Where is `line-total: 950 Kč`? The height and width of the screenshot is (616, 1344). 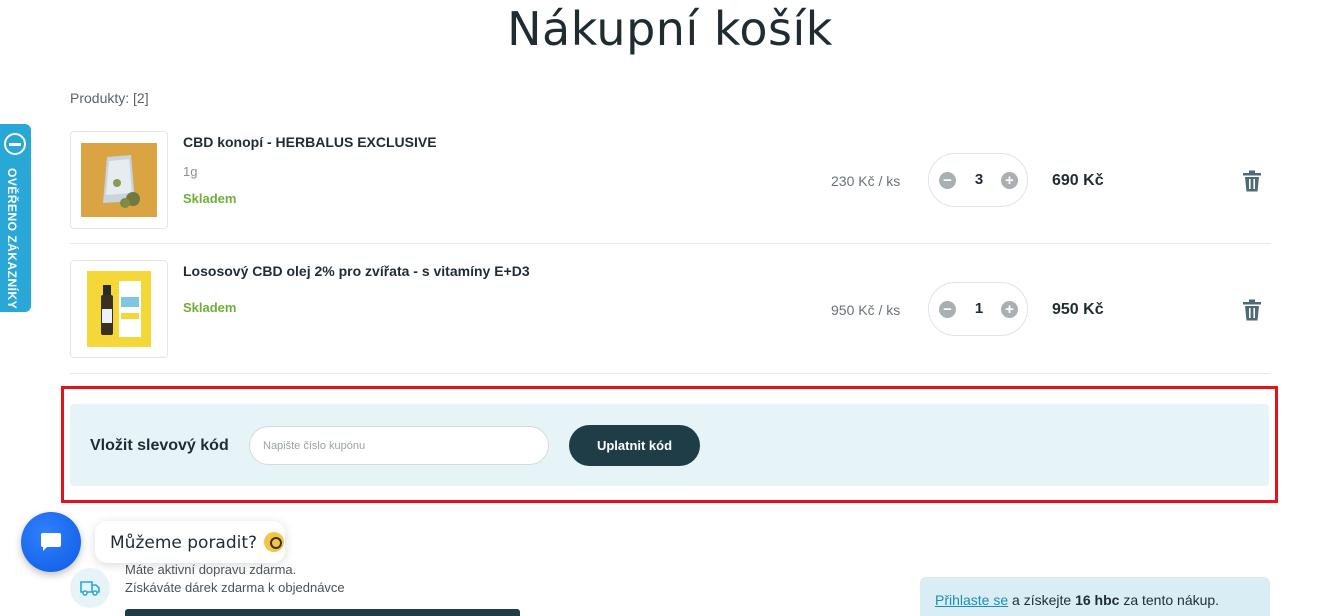
line-total: 950 Kč is located at coordinates (1078, 309).